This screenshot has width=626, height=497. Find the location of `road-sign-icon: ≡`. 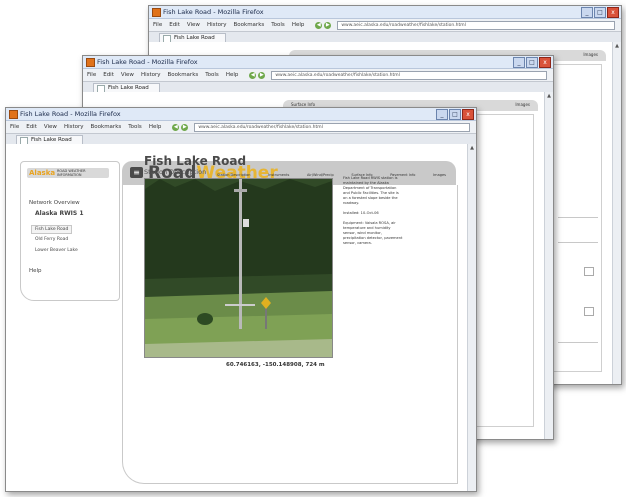

road-sign-icon: ≡ is located at coordinates (136, 172).